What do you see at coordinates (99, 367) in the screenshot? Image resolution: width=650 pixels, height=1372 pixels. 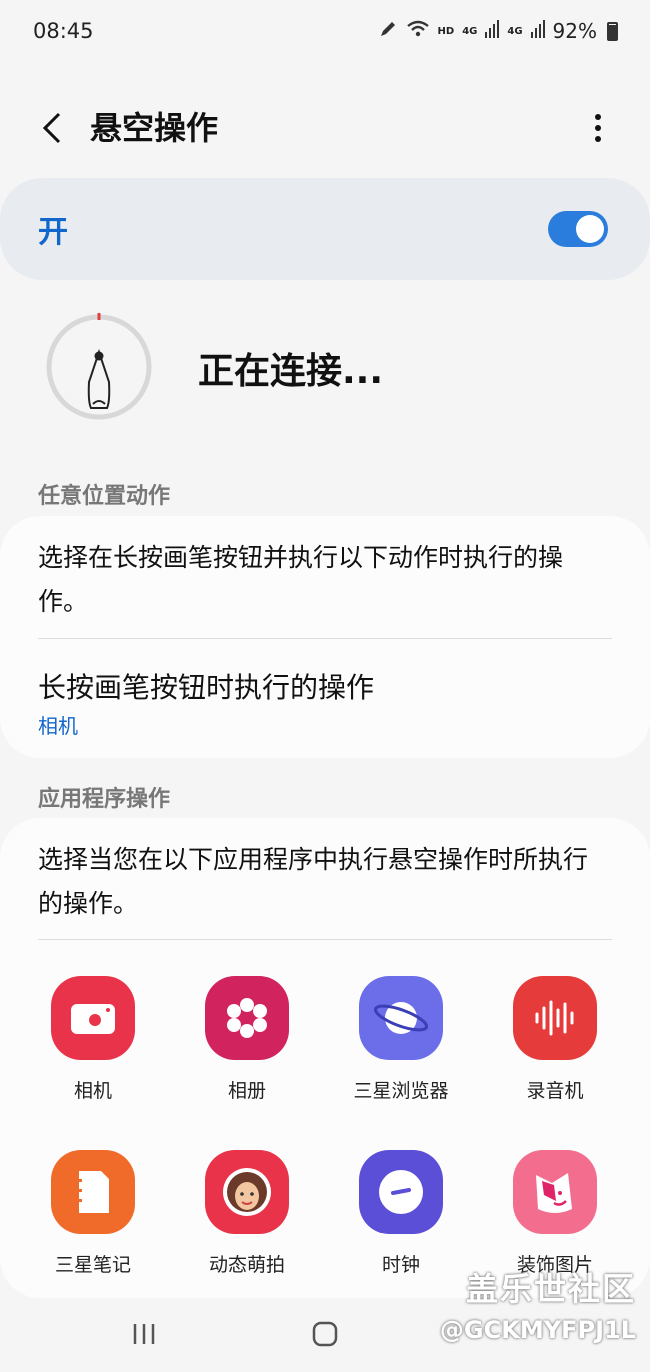 I see `pen-connection-icon` at bounding box center [99, 367].